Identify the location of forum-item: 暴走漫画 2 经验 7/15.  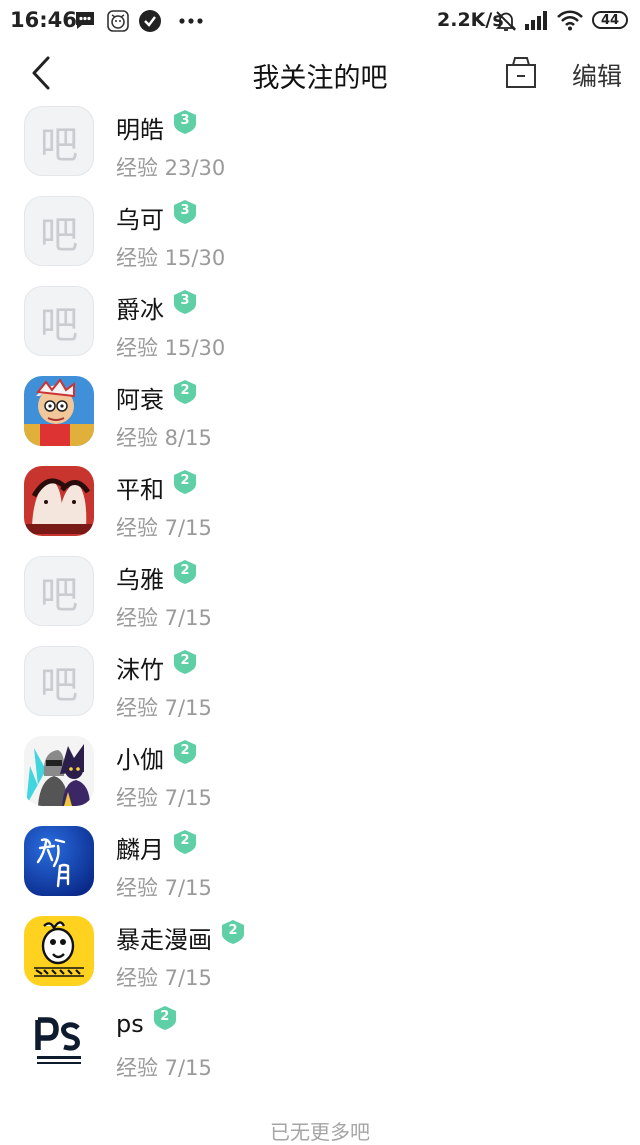
(320, 961).